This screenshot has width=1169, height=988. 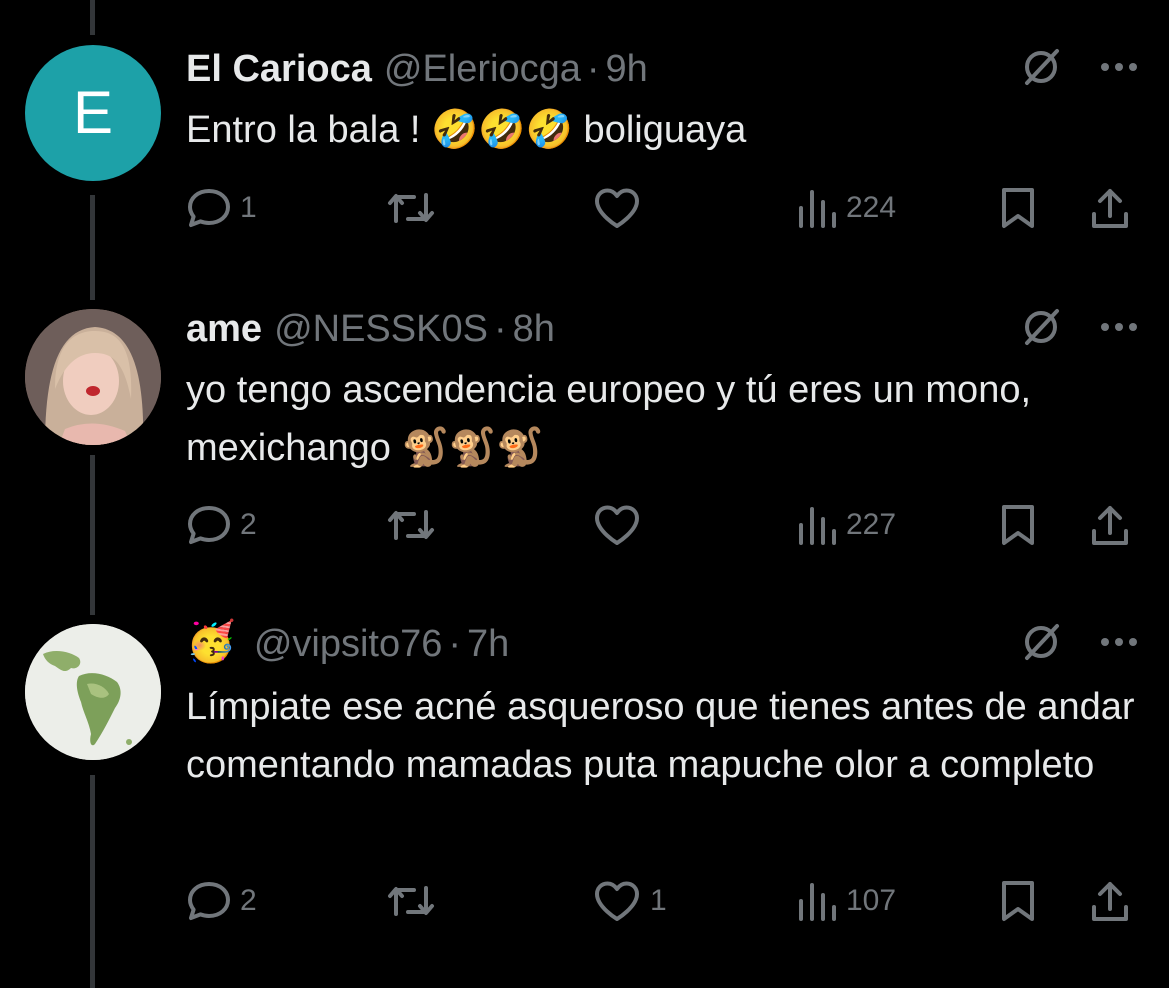 I want to click on action-bar: 2 1 107, so click(x=666, y=901).